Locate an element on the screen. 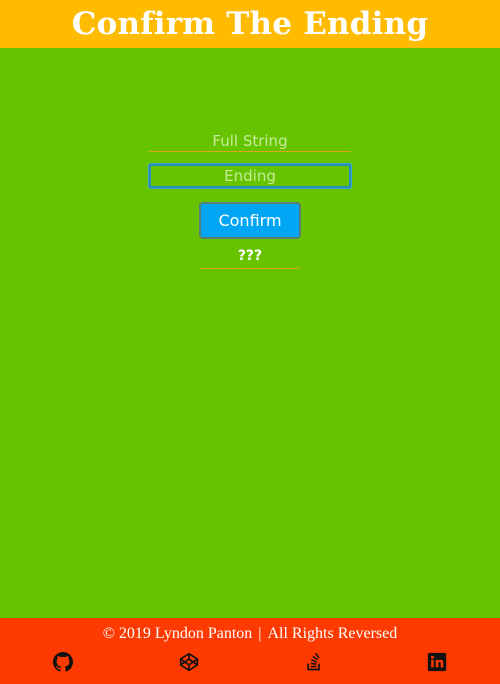 This screenshot has width=500, height=684. rights-text: All Rights Reversed is located at coordinates (332, 633).